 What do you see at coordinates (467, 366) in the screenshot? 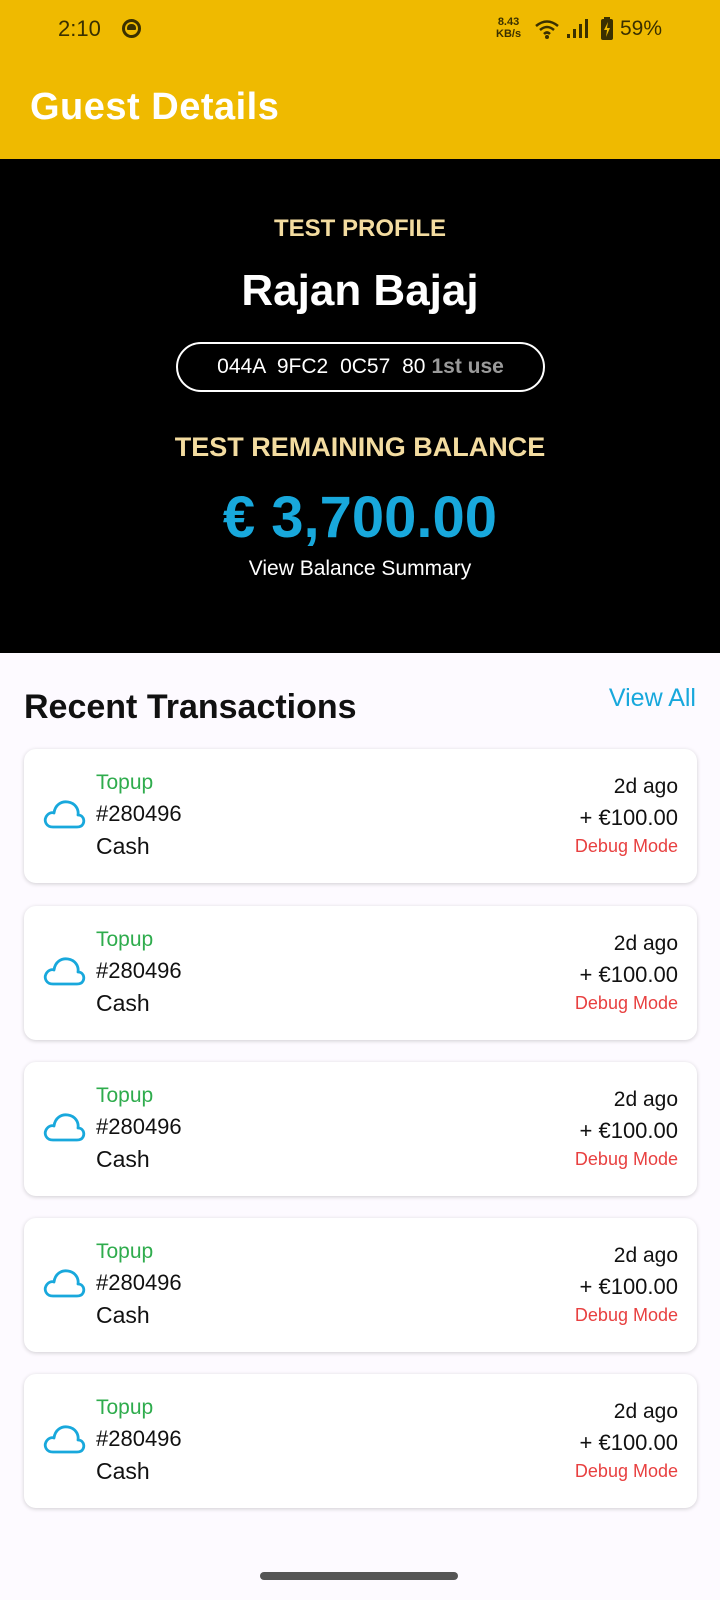
I see `uid-use-count: 1st use` at bounding box center [467, 366].